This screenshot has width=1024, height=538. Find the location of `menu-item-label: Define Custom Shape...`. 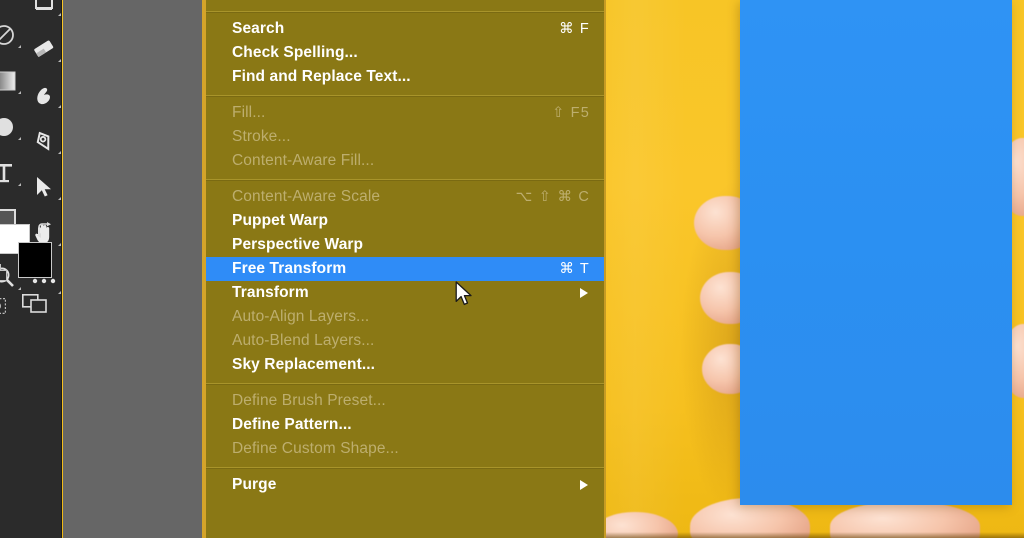

menu-item-label: Define Custom Shape... is located at coordinates (315, 448).